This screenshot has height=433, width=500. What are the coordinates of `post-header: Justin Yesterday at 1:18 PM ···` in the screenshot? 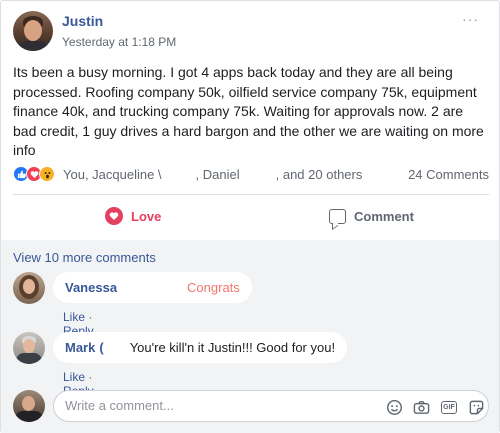 It's located at (248, 33).